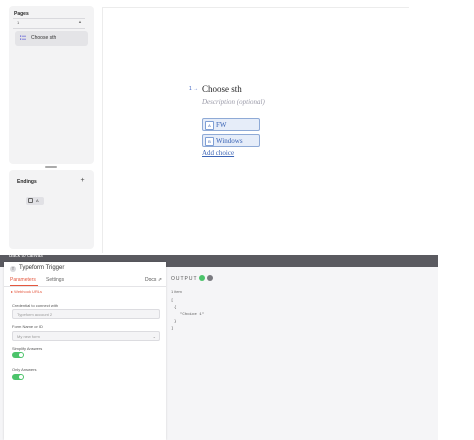 The width and height of the screenshot is (474, 440). Describe the element at coordinates (209, 125) in the screenshot. I see `choice-key-a: A` at that location.